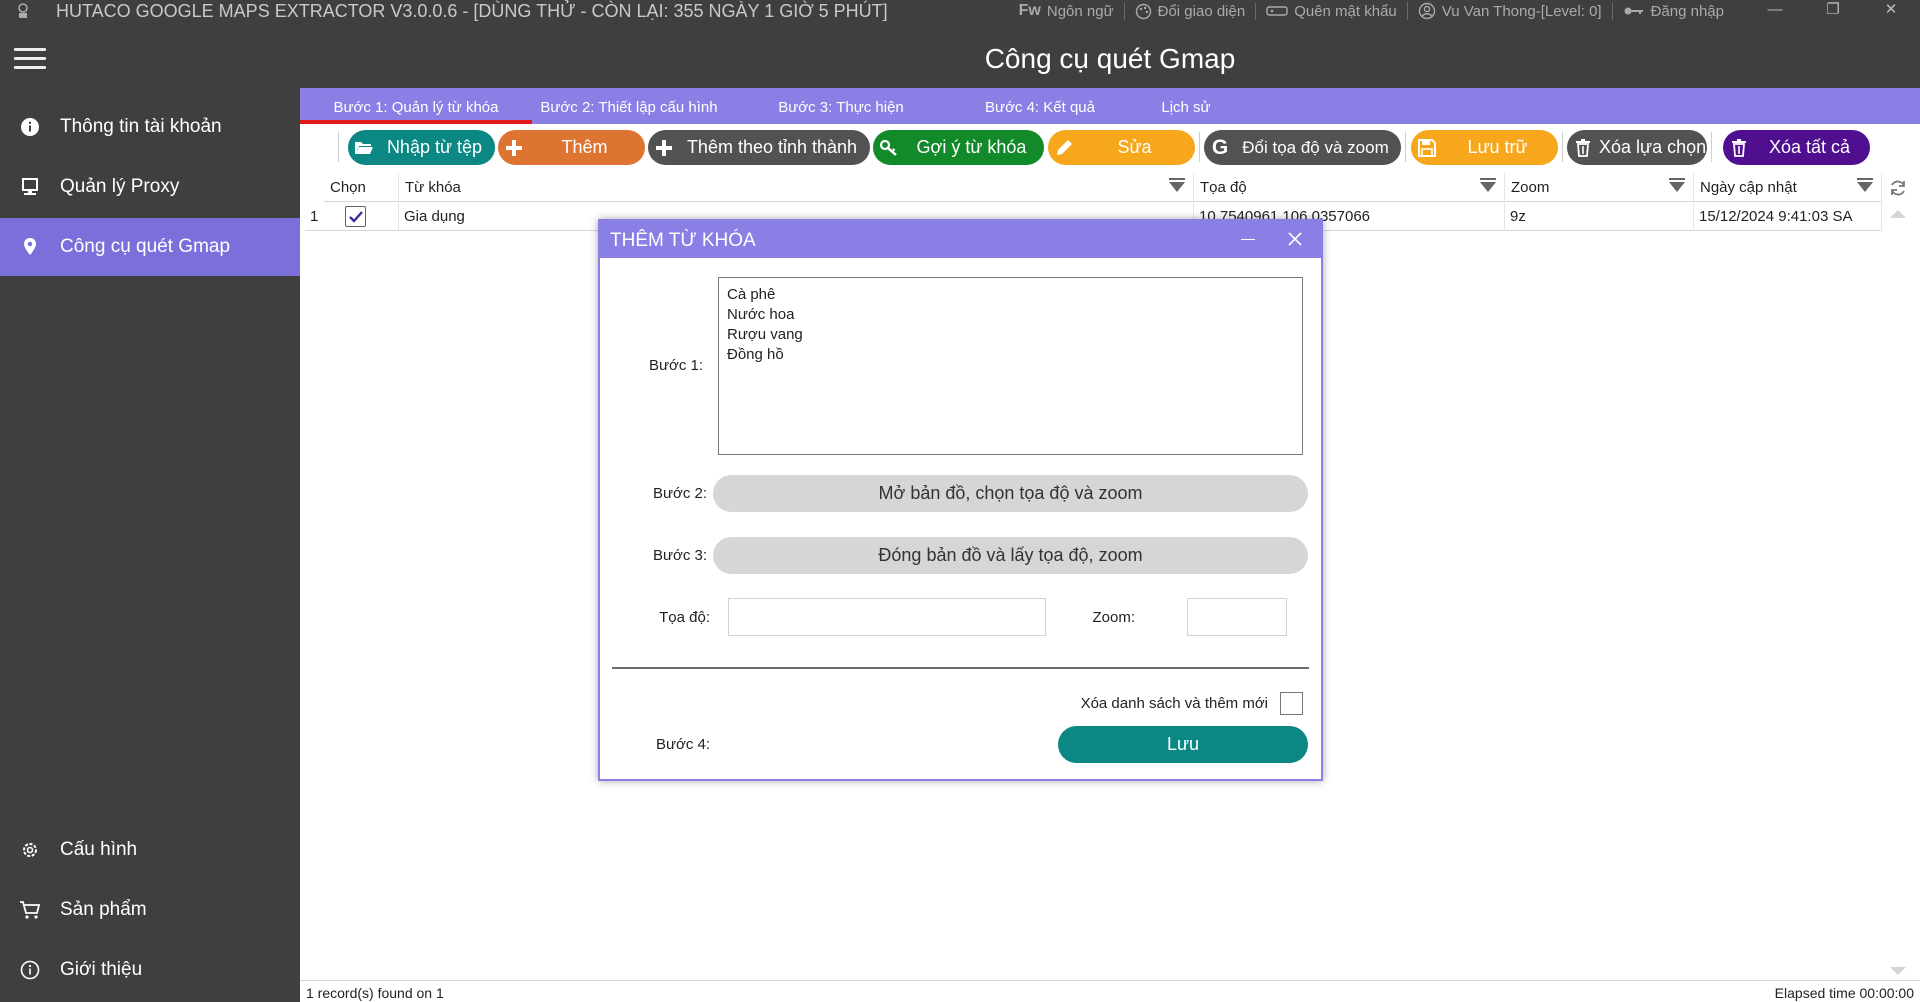 This screenshot has width=1920, height=1002. I want to click on scroll-up-arrow, so click(1898, 214).